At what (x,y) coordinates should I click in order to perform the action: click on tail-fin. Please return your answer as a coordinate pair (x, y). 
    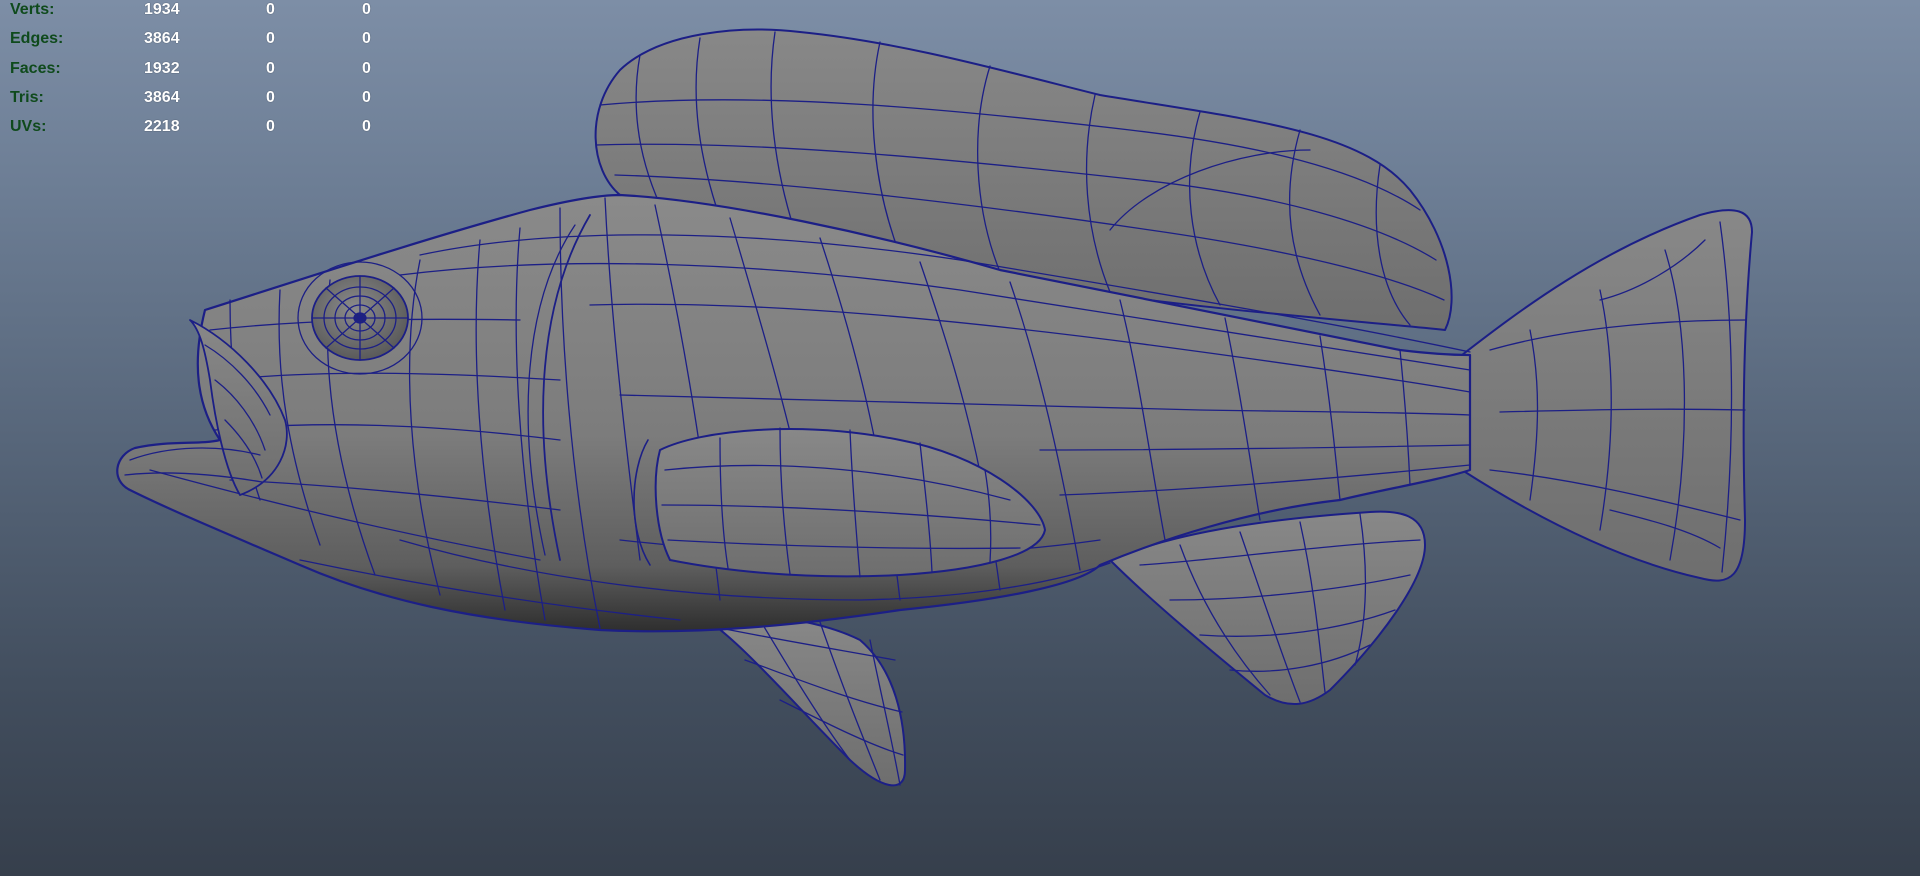
    Looking at the image, I should click on (1607, 395).